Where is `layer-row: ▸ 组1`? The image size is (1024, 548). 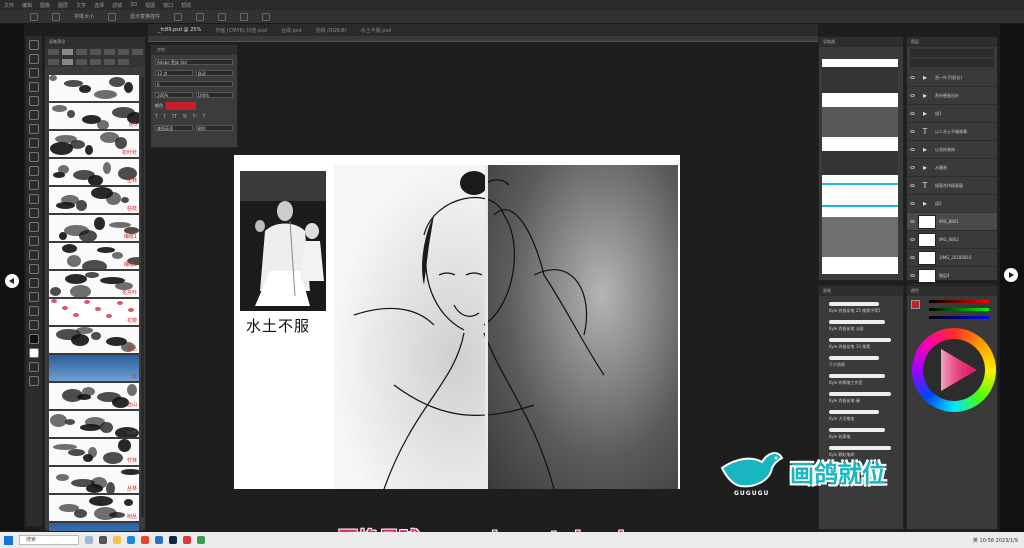 layer-row: ▸ 组1 is located at coordinates (952, 114).